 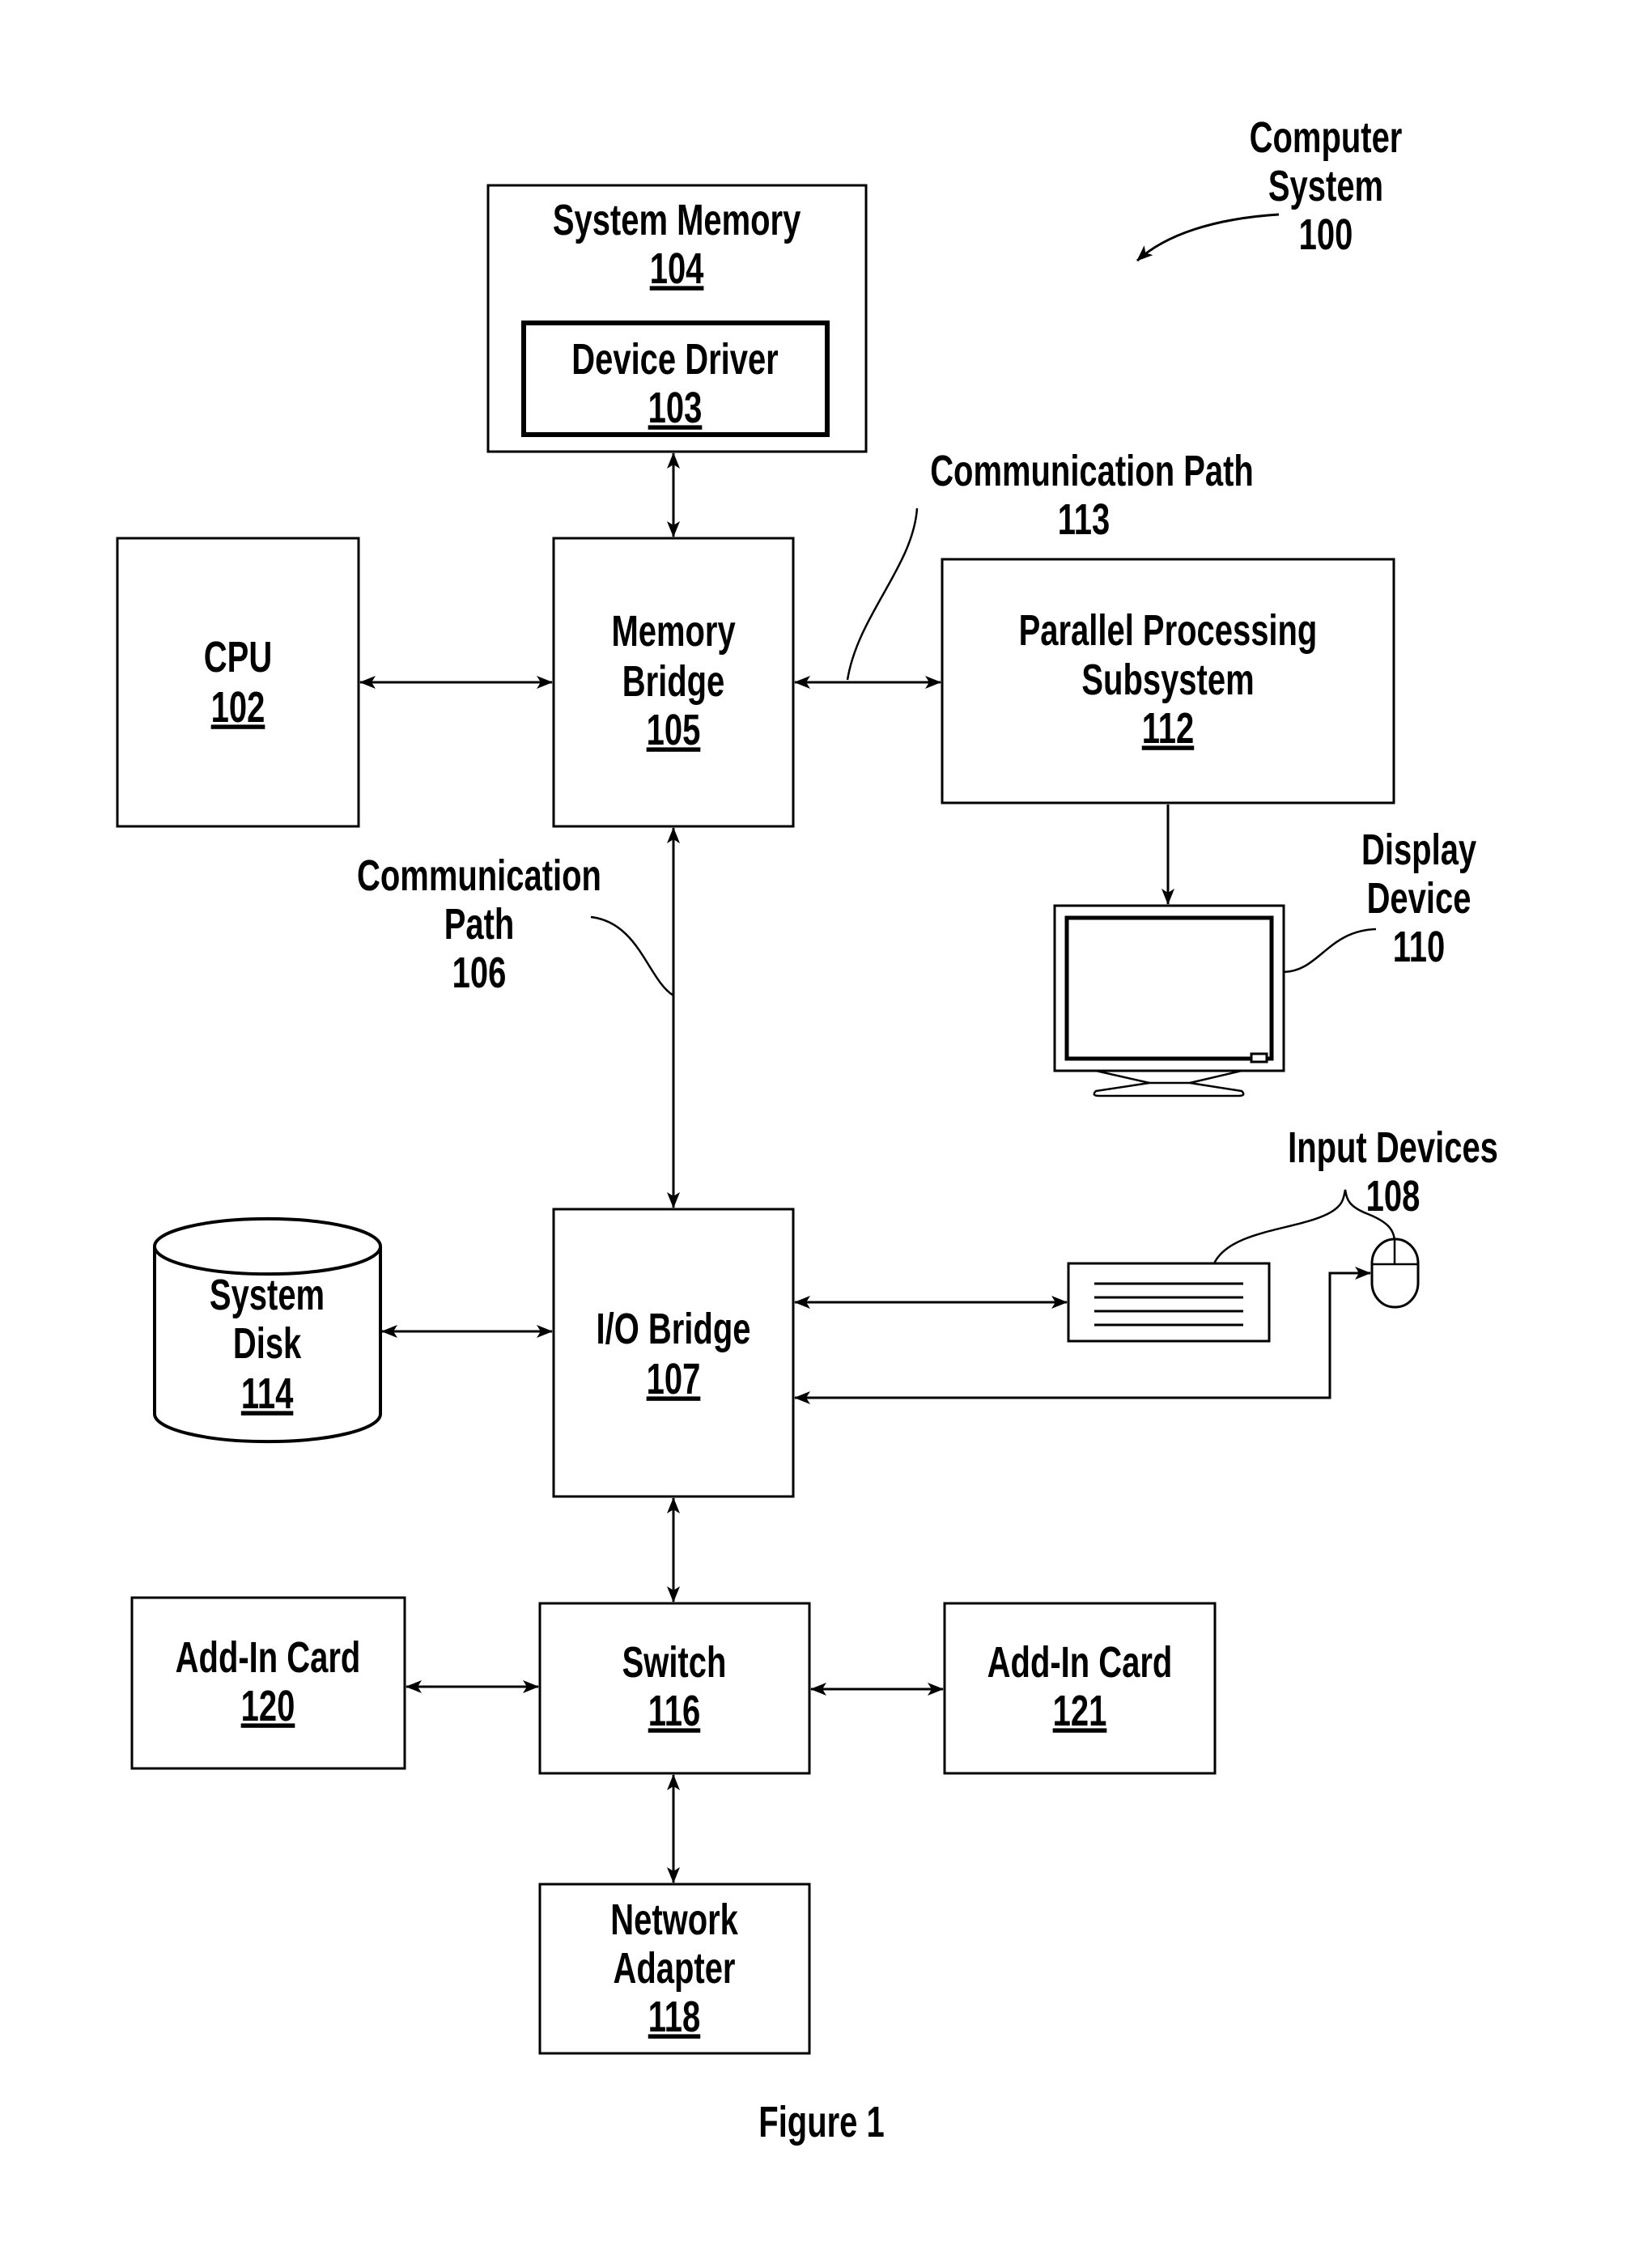 I want to click on display-device-block: Display Device 110, so click(x=1265, y=961).